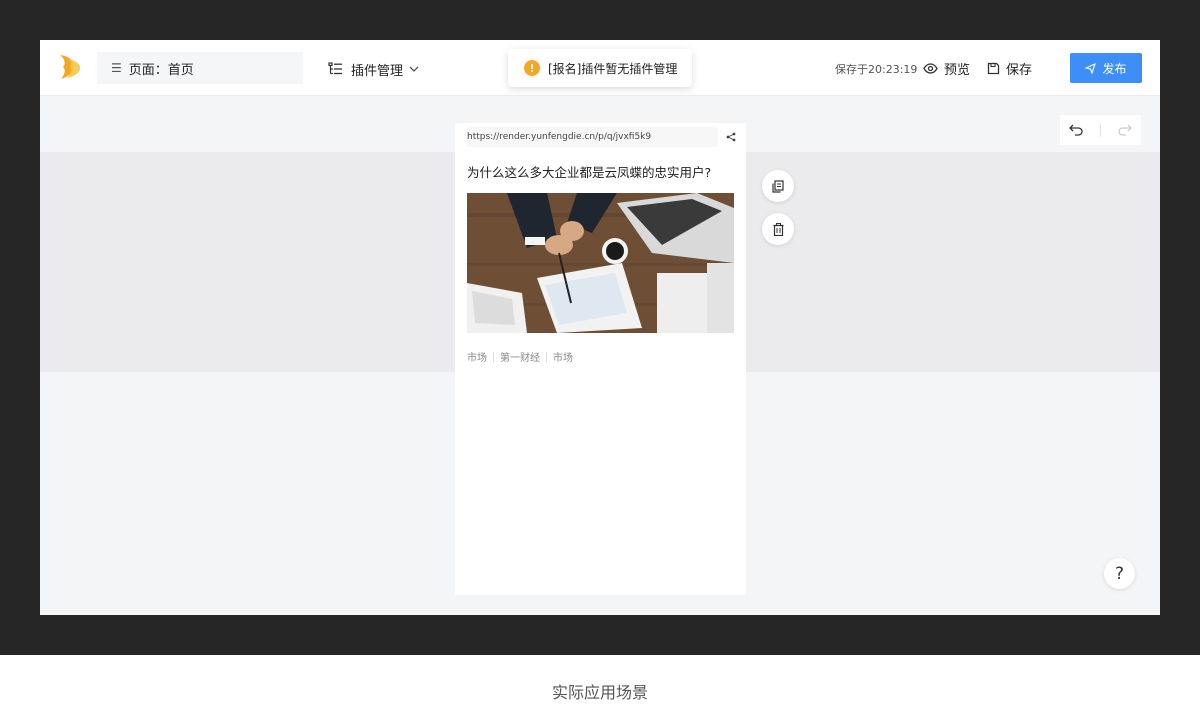 Image resolution: width=1200 pixels, height=705 pixels. I want to click on toast-message: [报名]插件暂无插件管理, so click(613, 68).